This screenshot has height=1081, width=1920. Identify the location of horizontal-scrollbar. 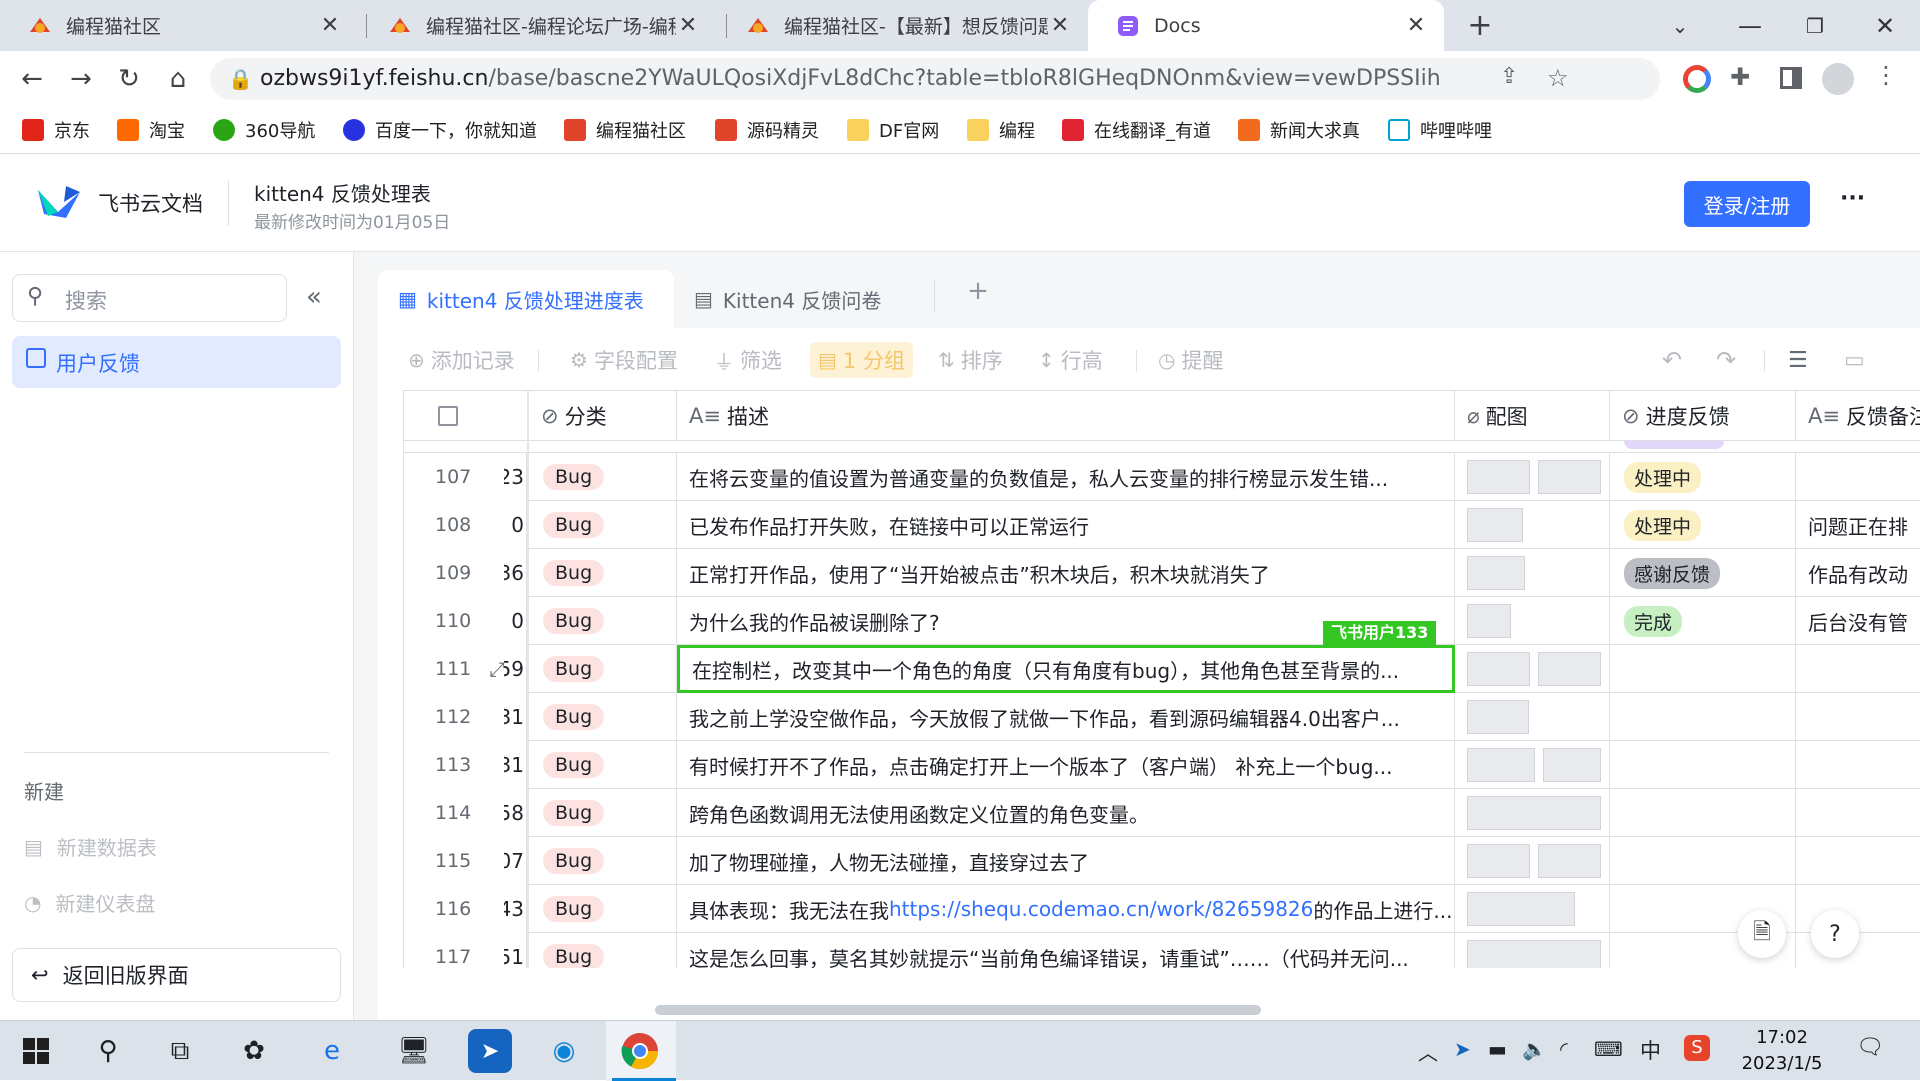
(958, 1010).